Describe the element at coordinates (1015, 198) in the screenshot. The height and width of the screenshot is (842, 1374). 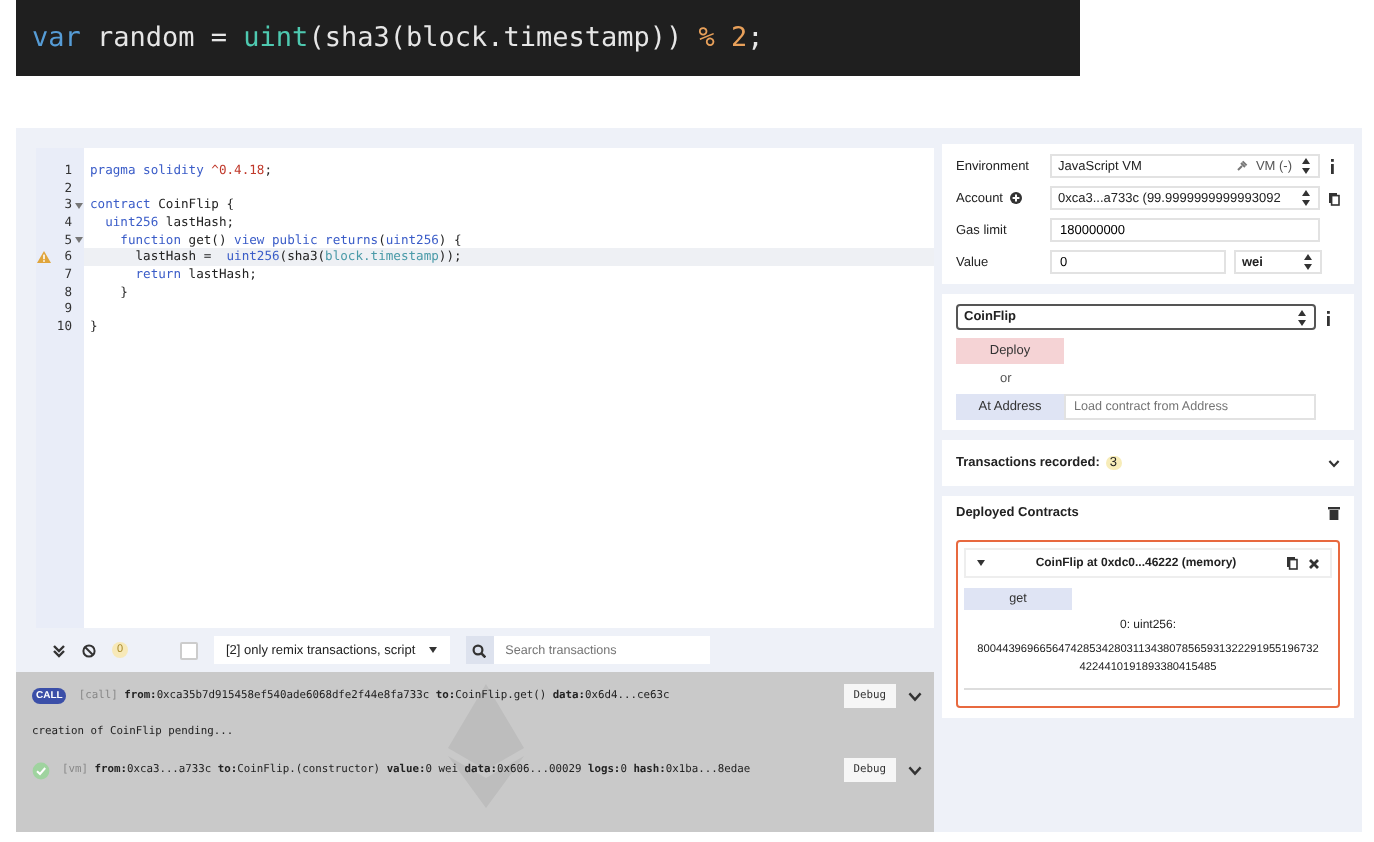
I see `plus-circle-icon` at that location.